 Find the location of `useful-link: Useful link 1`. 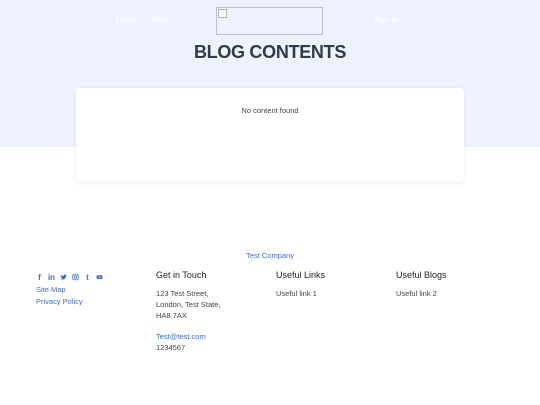

useful-link: Useful link 1 is located at coordinates (296, 293).